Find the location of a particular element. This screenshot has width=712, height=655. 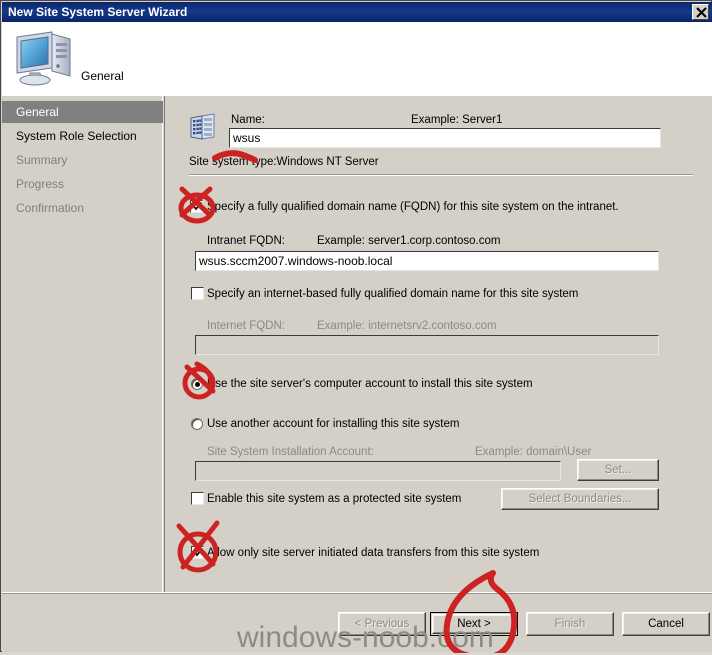

name-example: Example: Server1 is located at coordinates (457, 120).